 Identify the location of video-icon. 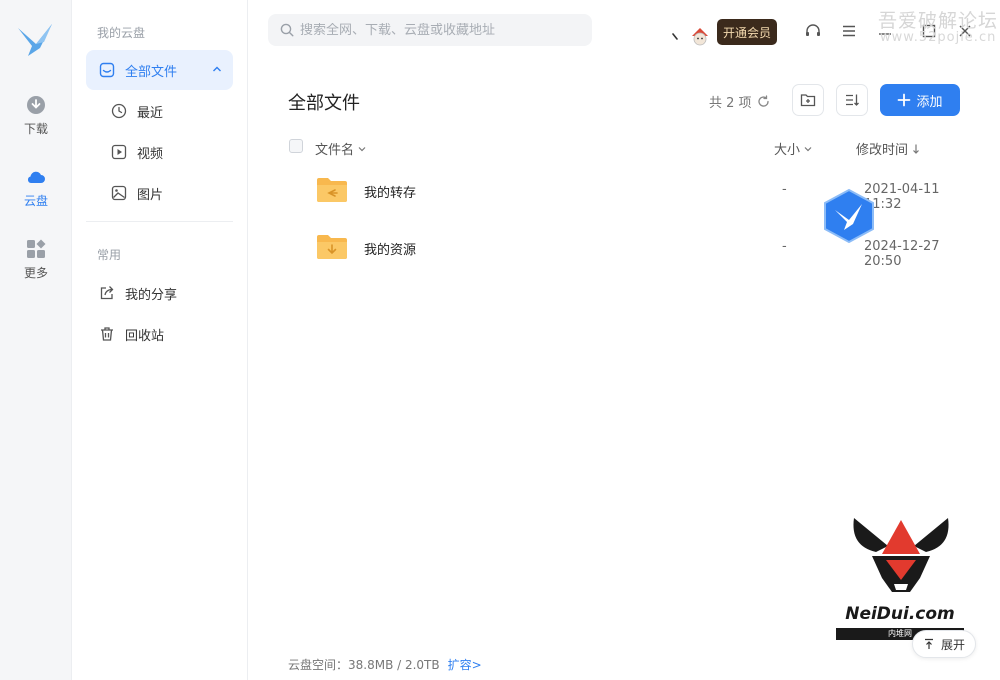
(119, 152).